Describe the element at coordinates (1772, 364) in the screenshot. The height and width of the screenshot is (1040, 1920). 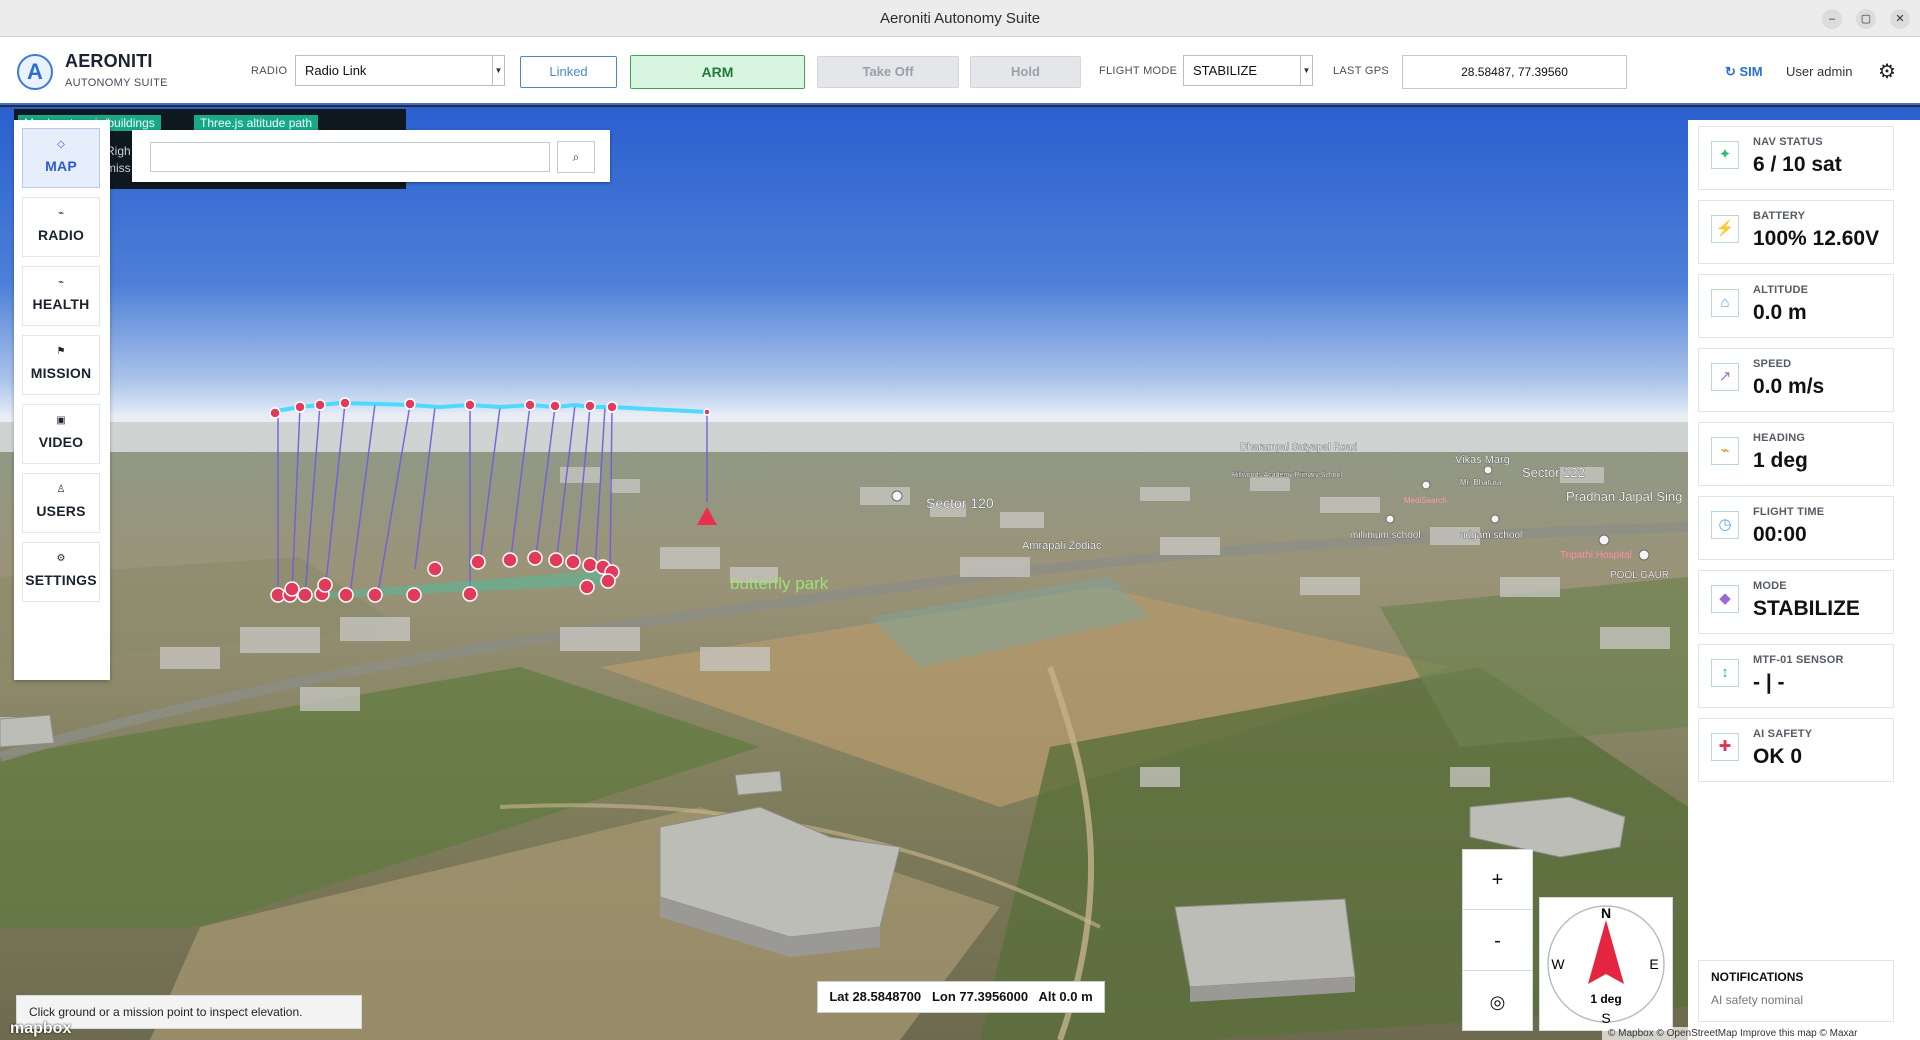
I see `telemetry-label: SPEED` at that location.